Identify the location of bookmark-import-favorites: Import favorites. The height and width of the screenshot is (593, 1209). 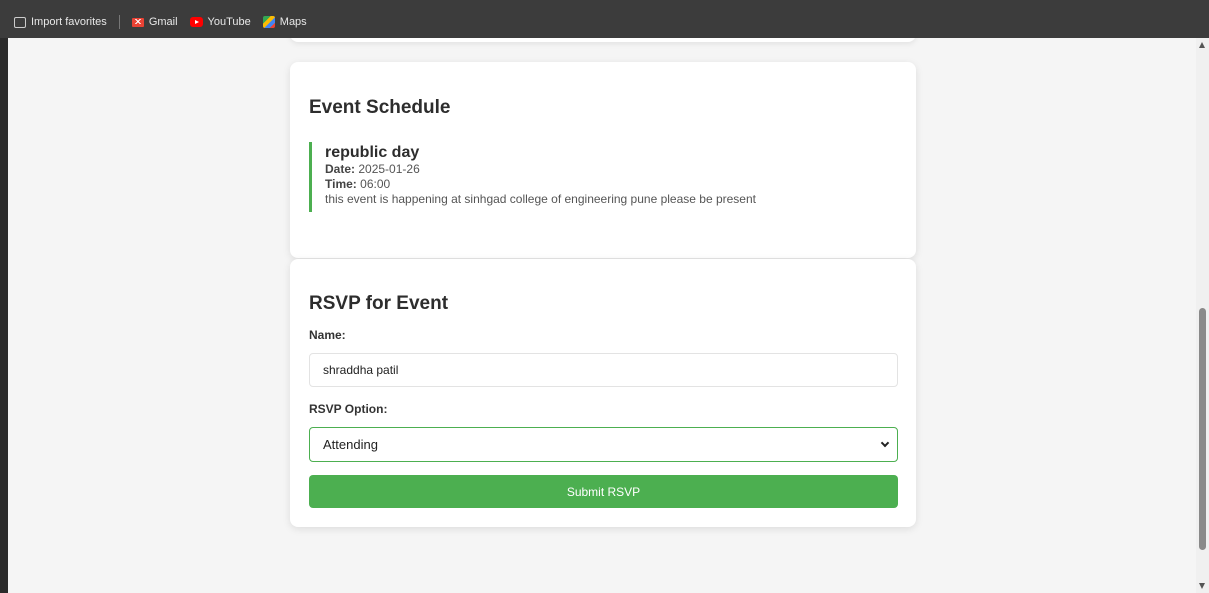
(60, 22).